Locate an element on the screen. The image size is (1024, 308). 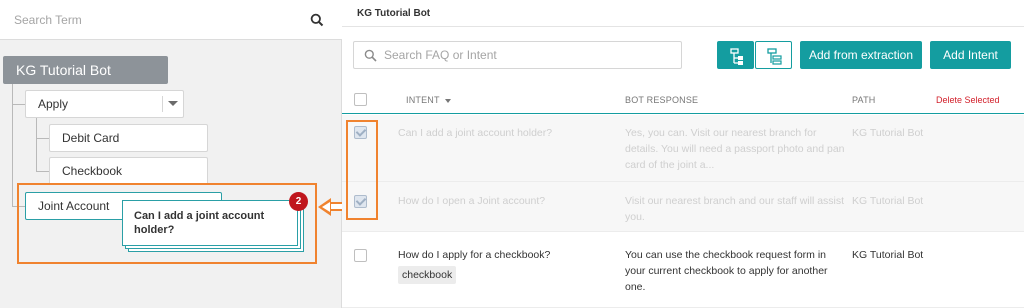
column-header-path: PATH is located at coordinates (864, 100).